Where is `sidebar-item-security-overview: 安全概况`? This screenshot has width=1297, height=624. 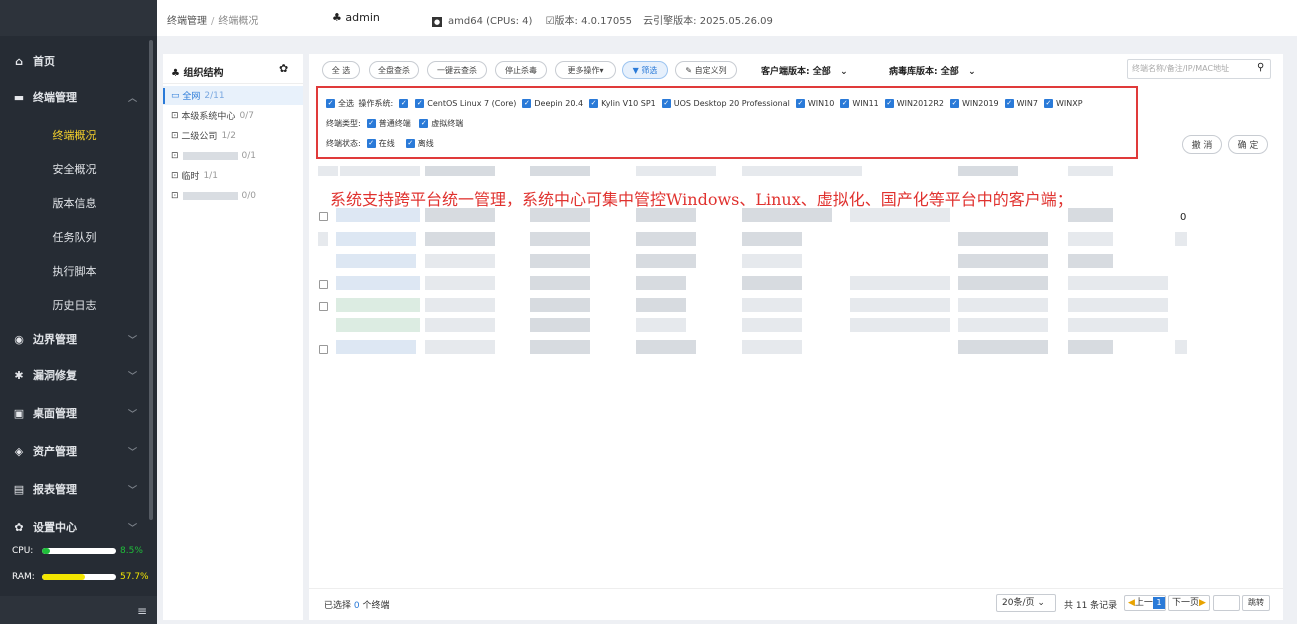 sidebar-item-security-overview: 安全概况 is located at coordinates (74, 169).